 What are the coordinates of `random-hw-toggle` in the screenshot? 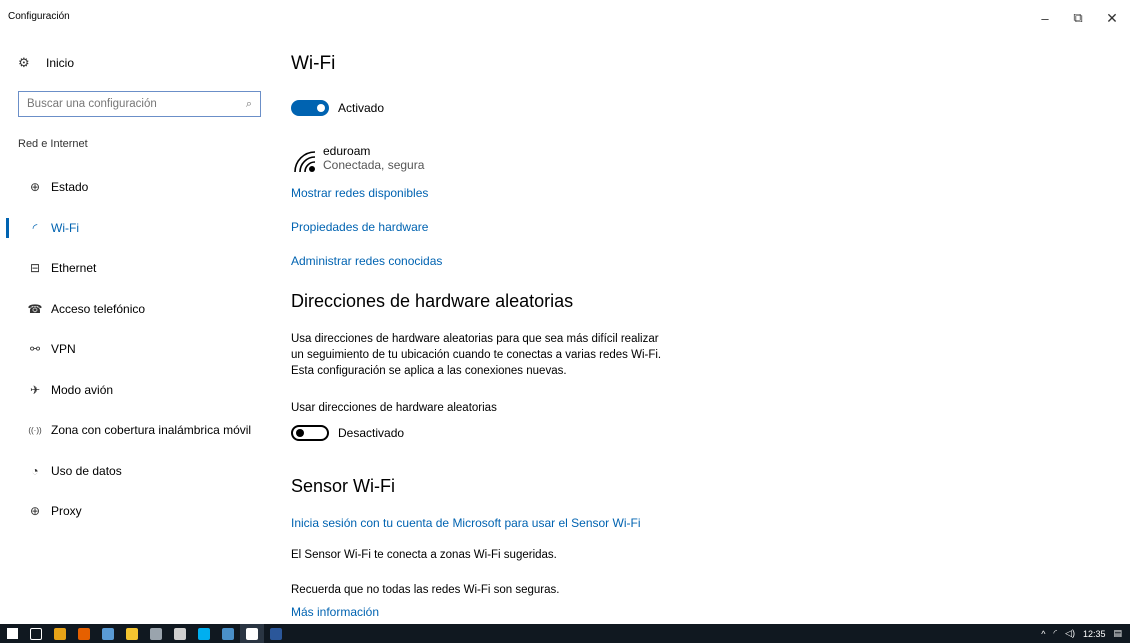 It's located at (310, 433).